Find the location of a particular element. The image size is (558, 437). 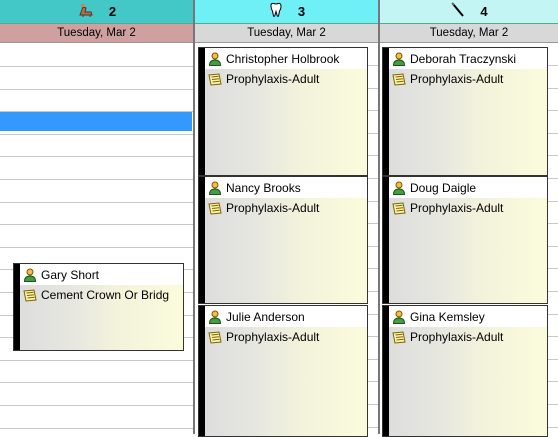

appointment-procedure-area: Cement Crown Or Bridg is located at coordinates (101, 317).